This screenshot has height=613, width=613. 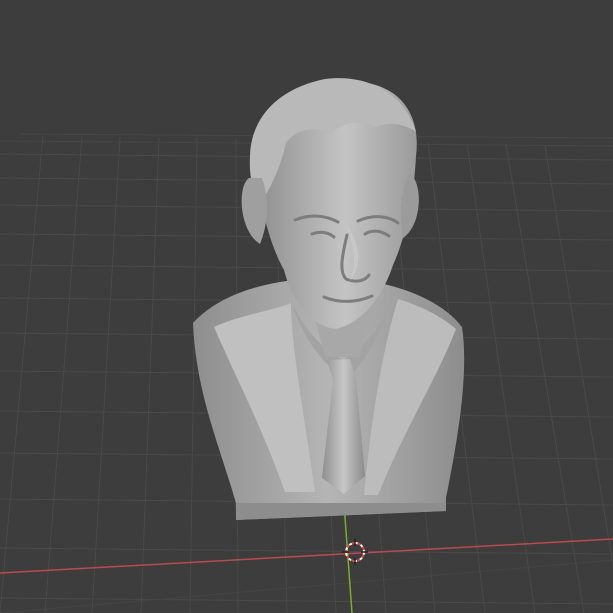 I want to click on 3d-cursor-icon, so click(x=355, y=552).